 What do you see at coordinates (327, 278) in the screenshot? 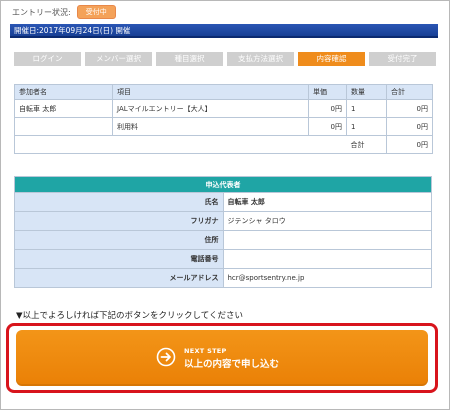
I see `rep-value: hcr@sportsentry.ne.jp` at bounding box center [327, 278].